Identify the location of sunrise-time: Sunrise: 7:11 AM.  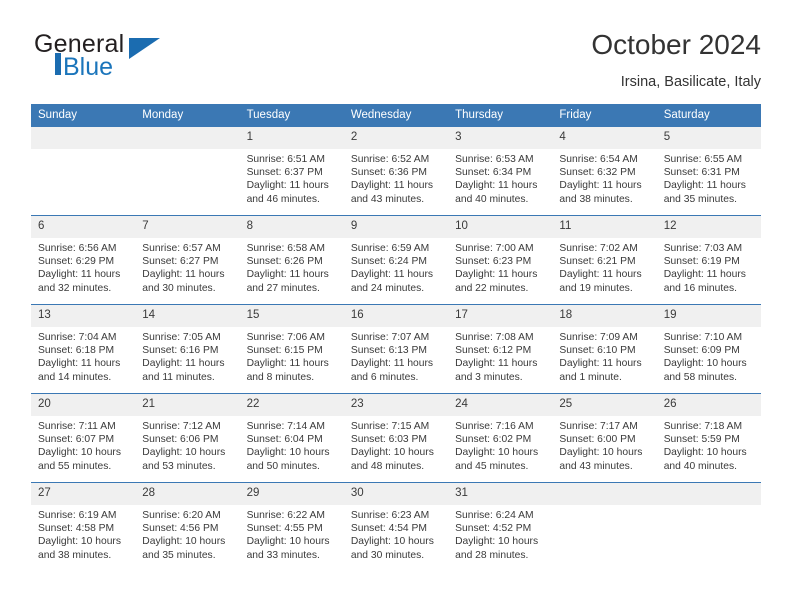
(77, 426).